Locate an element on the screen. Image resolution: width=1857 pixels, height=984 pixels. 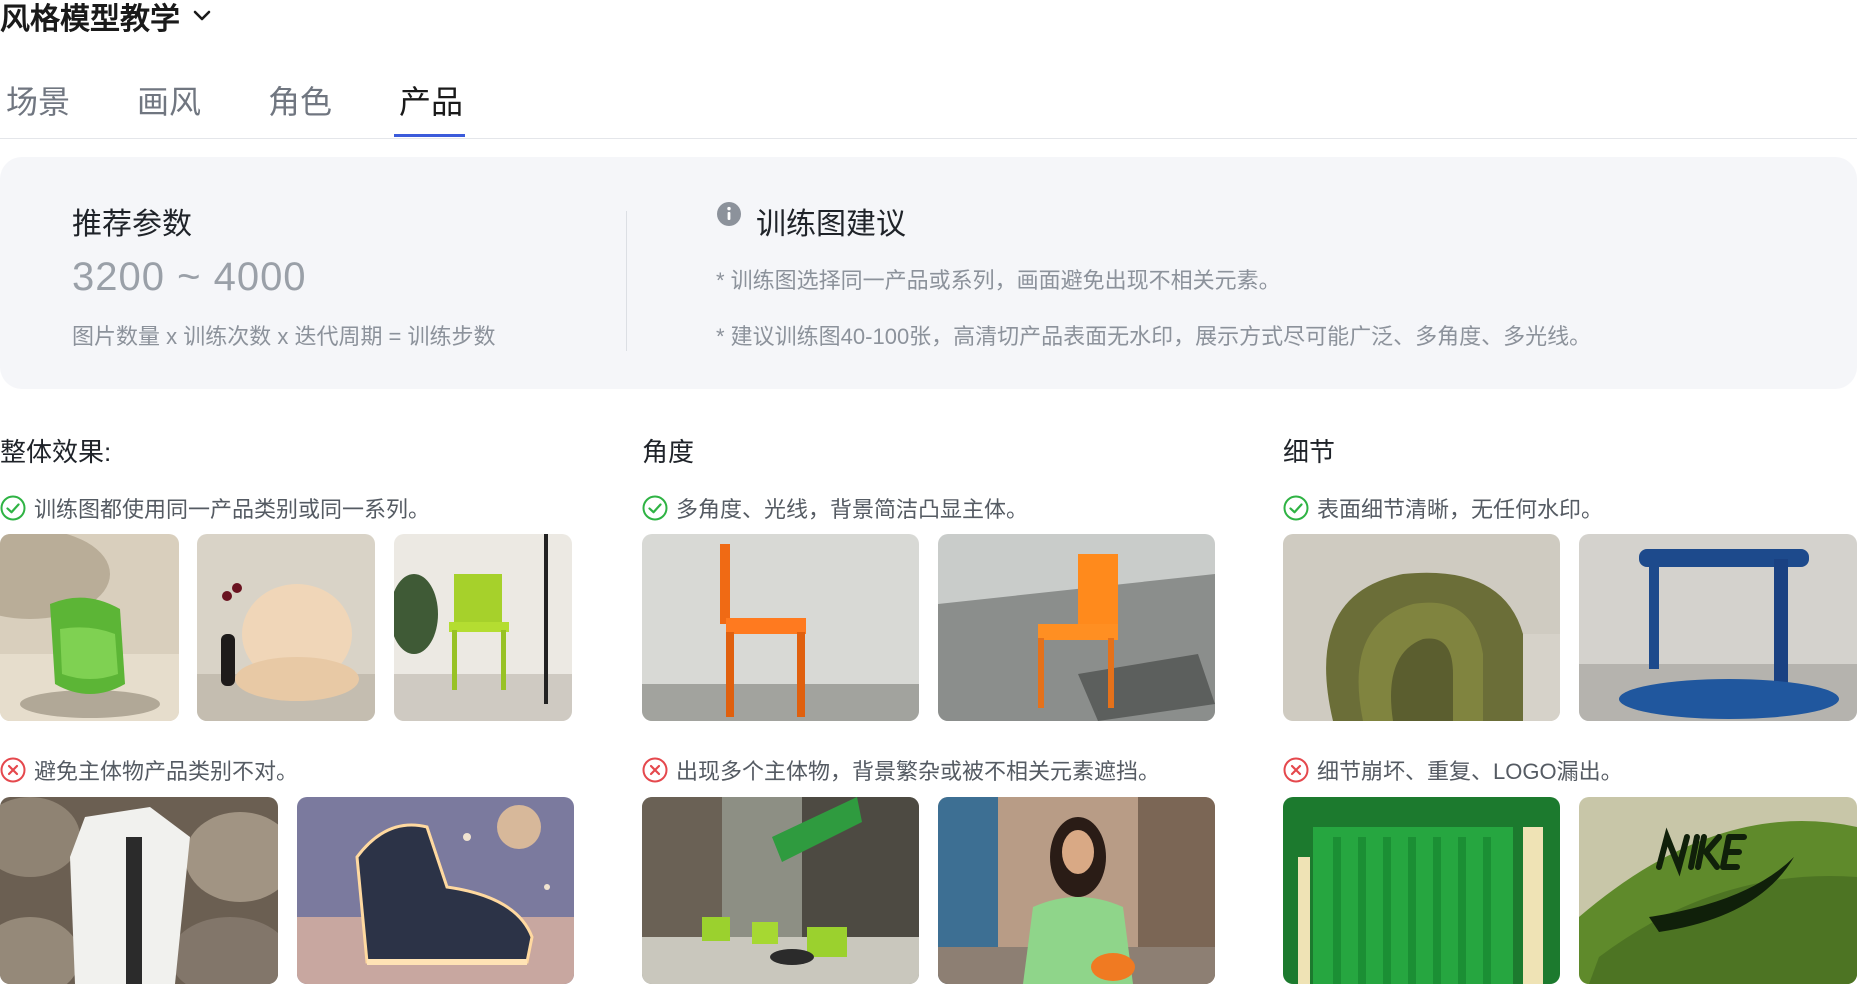
lime-green-chair-image is located at coordinates (483, 627).